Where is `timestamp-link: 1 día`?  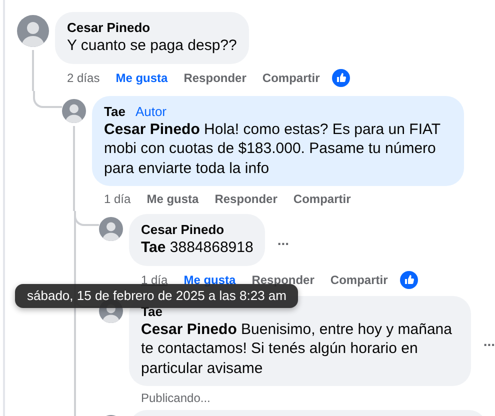
timestamp-link: 1 día is located at coordinates (117, 199).